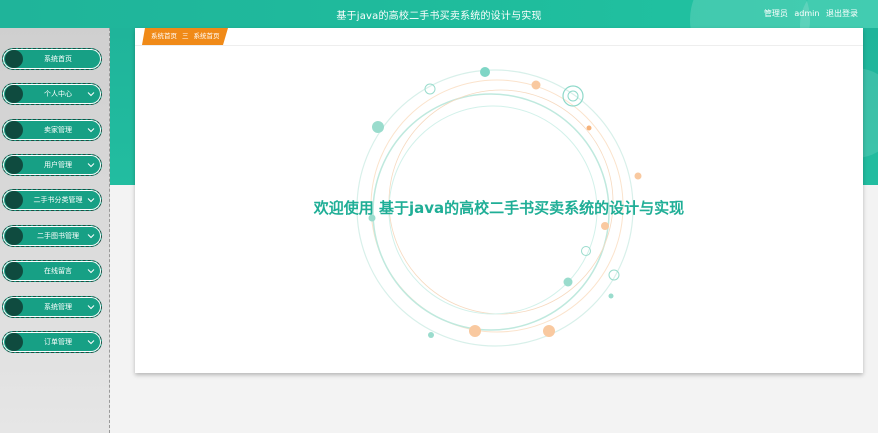 Image resolution: width=878 pixels, height=433 pixels. What do you see at coordinates (58, 59) in the screenshot?
I see `sidebar-item-label: 系统首页` at bounding box center [58, 59].